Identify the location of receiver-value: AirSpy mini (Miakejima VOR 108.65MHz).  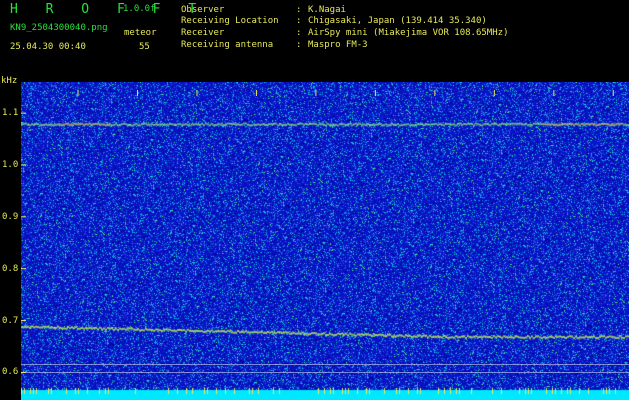
(408, 33).